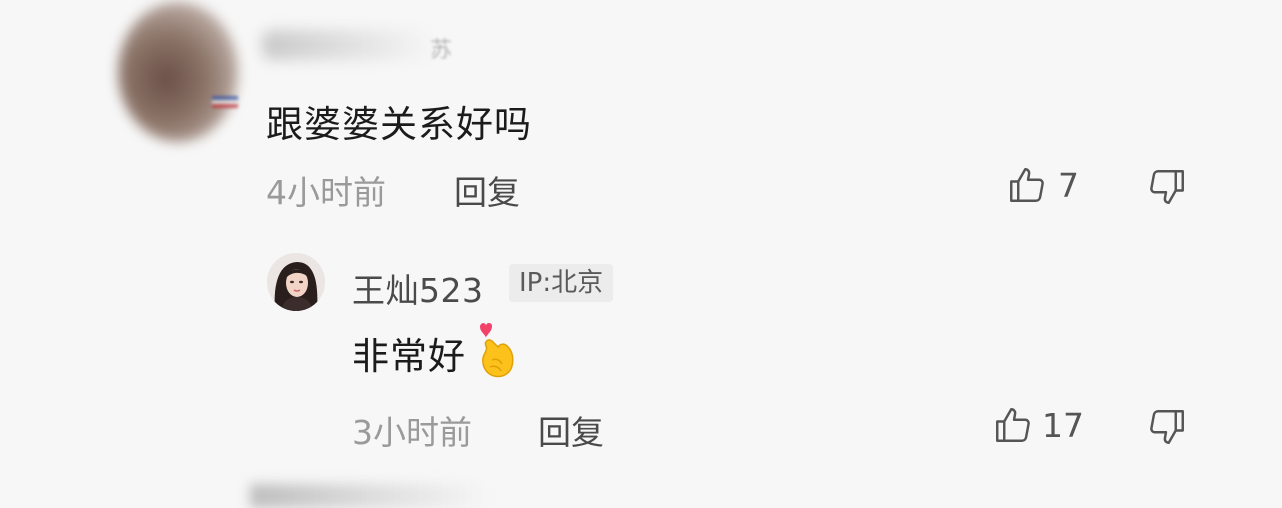 The width and height of the screenshot is (1282, 508). I want to click on reply-comment-like-button: 17, so click(1038, 425).